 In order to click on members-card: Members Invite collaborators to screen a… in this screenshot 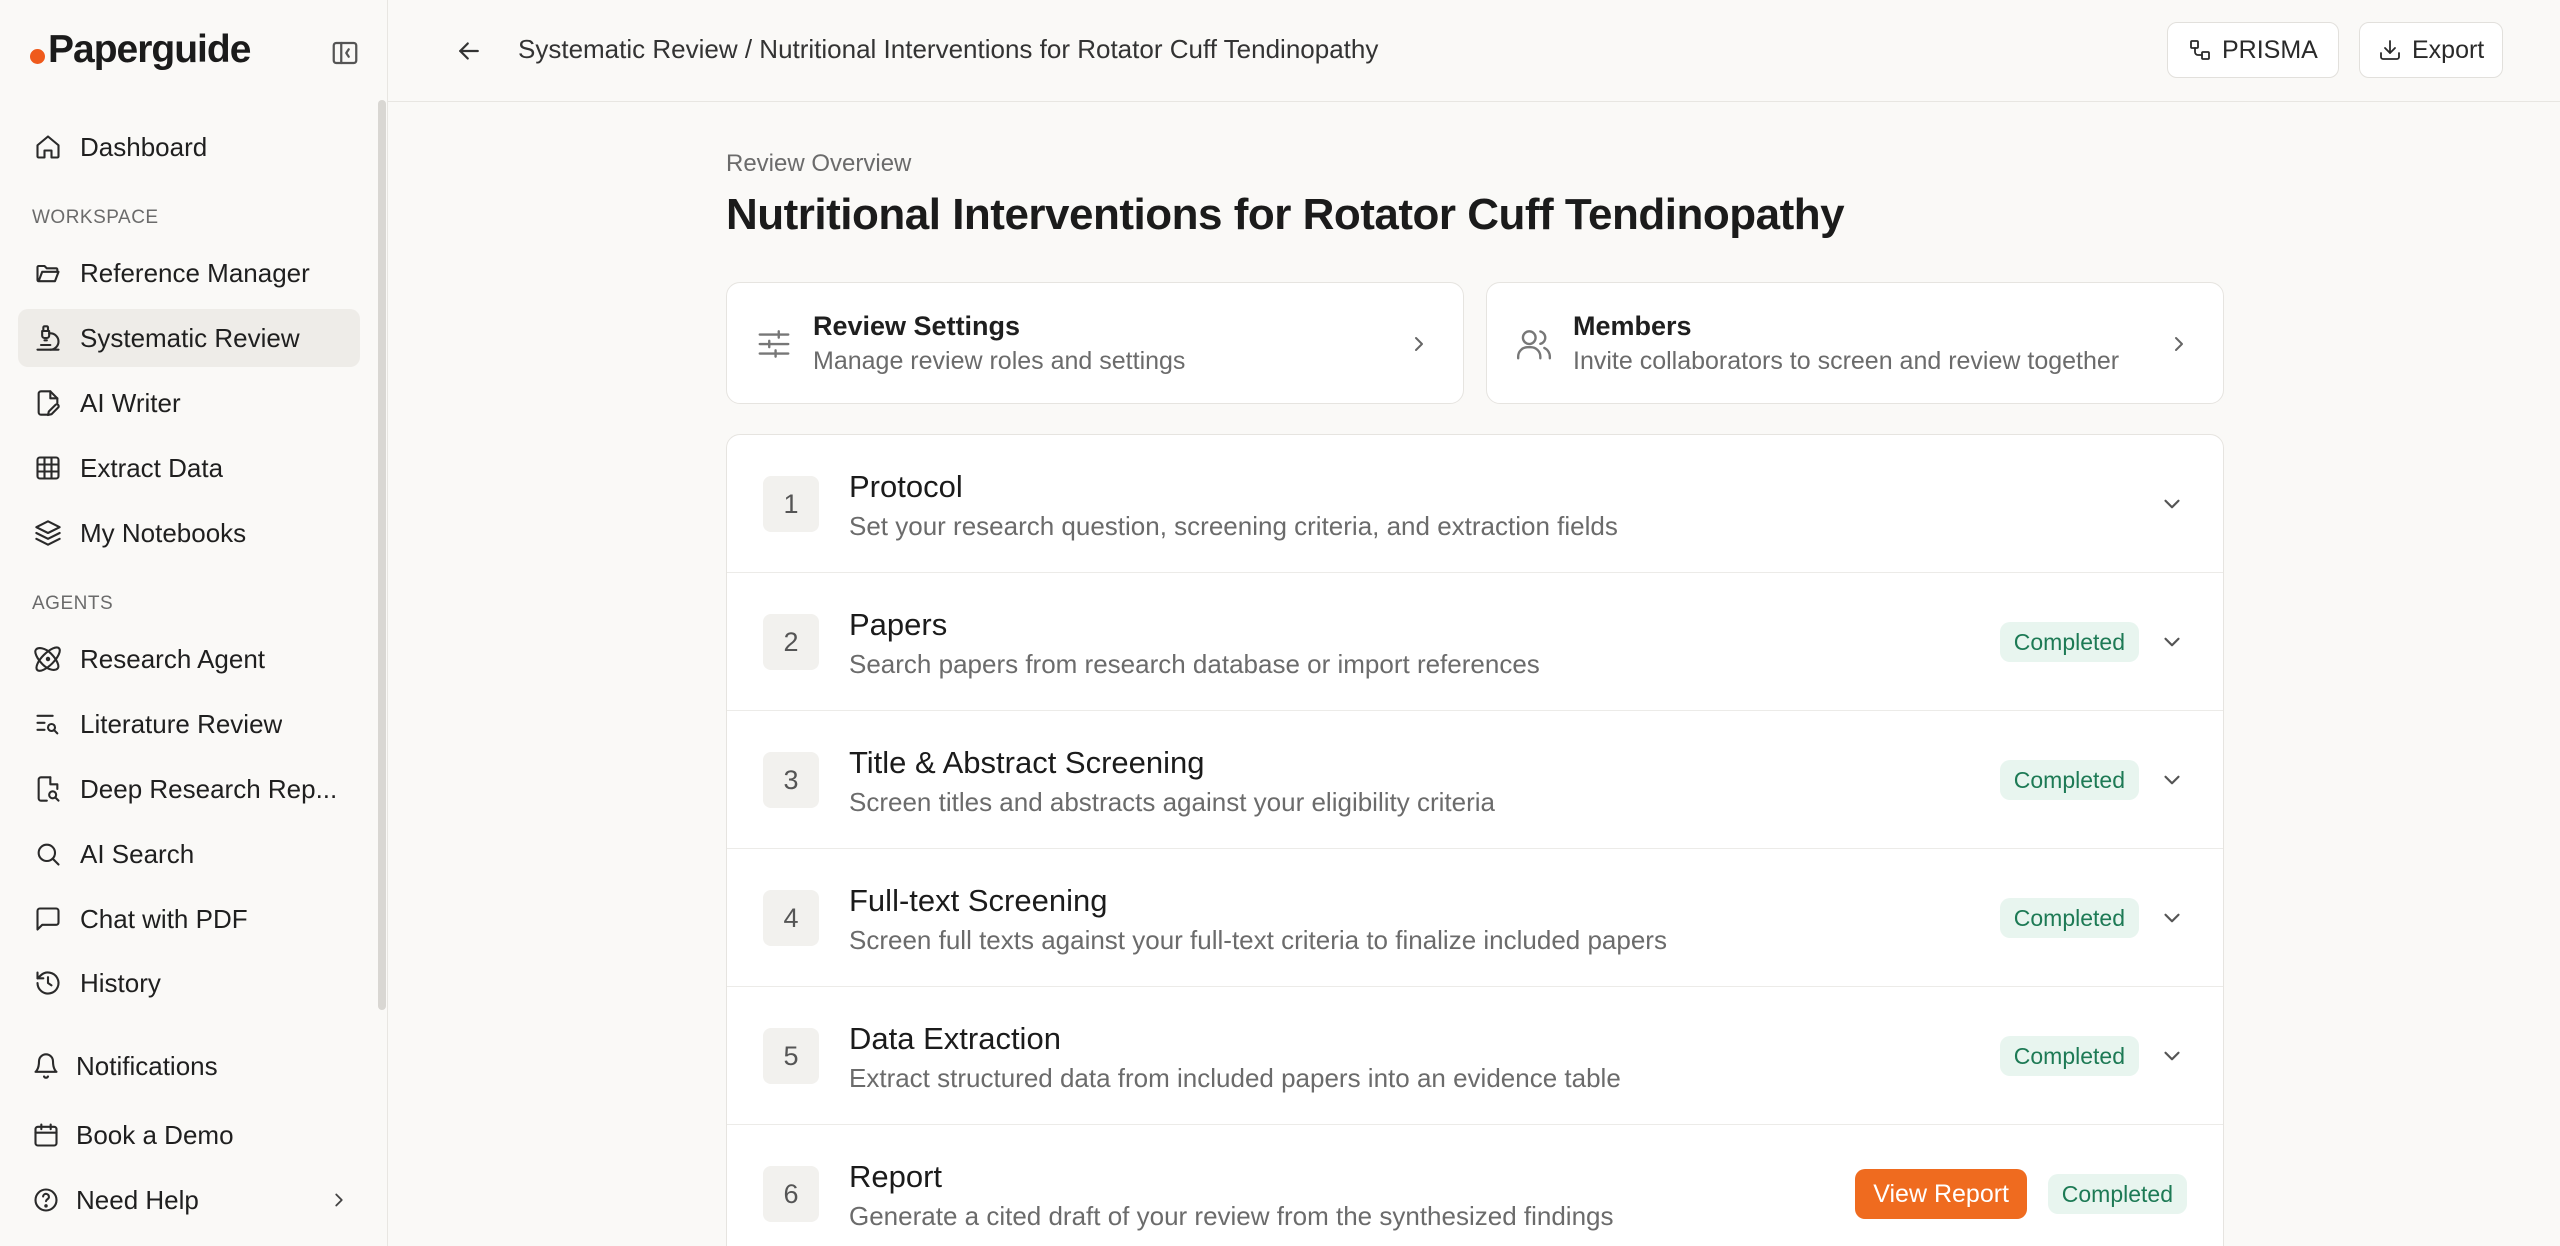, I will do `click(1855, 343)`.